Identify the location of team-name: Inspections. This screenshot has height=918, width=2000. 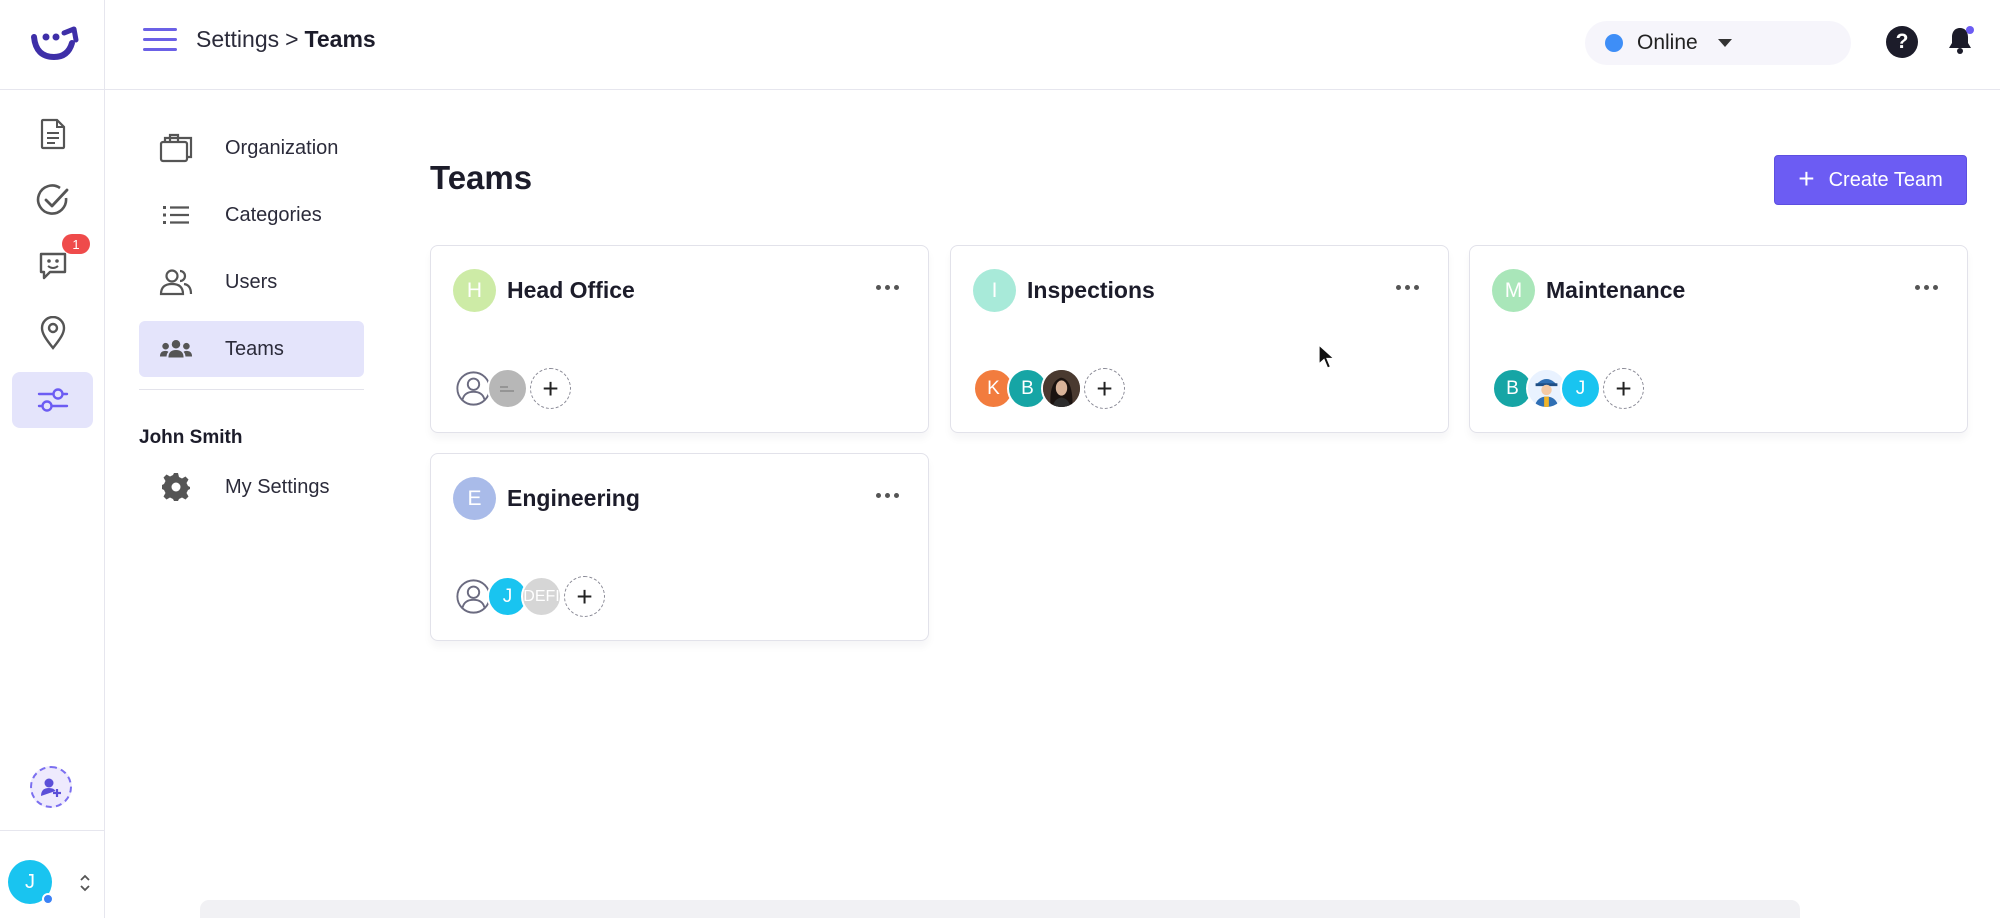
(1091, 290).